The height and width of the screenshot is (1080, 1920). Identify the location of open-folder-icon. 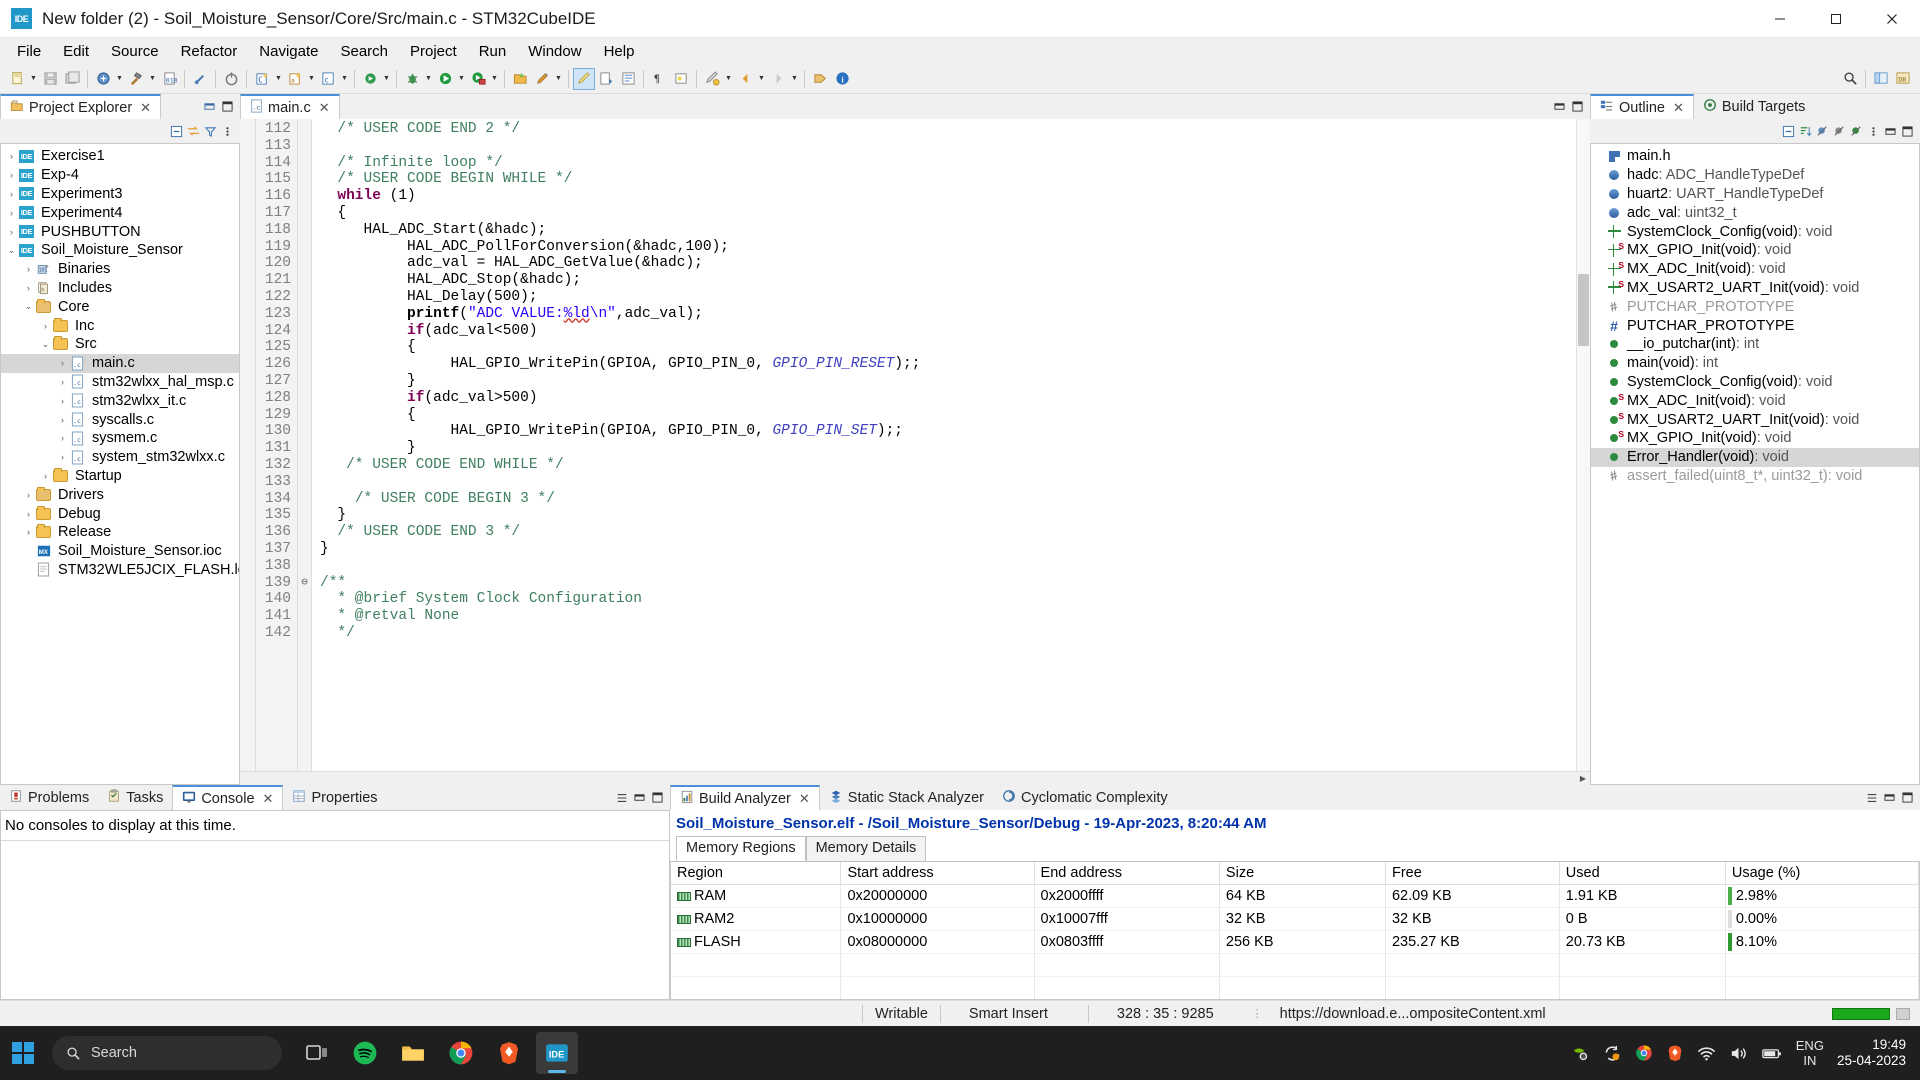
(520, 79).